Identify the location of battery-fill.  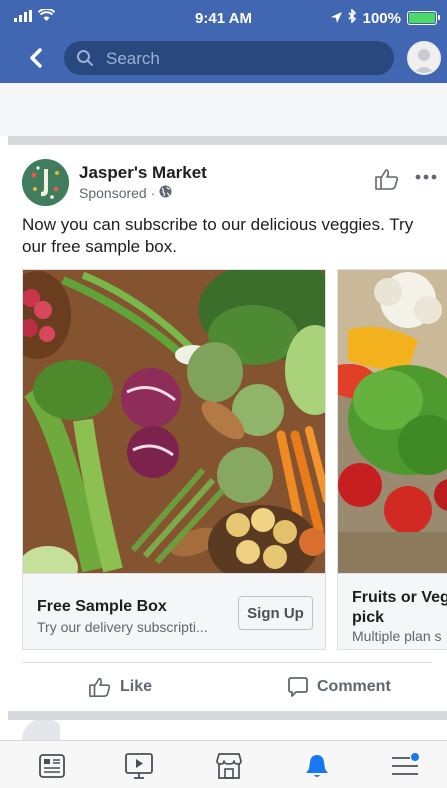
(422, 18).